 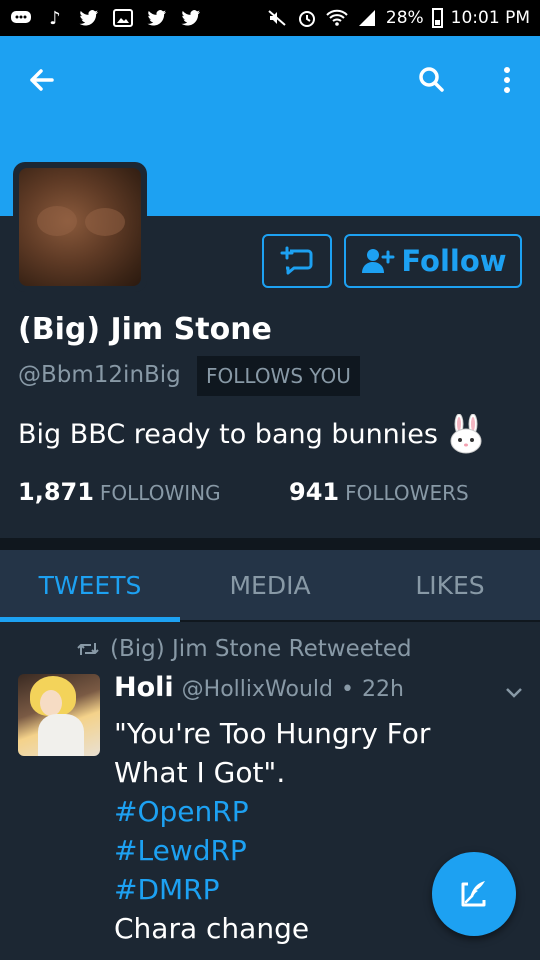 I want to click on chevron-down-icon, so click(x=514, y=693).